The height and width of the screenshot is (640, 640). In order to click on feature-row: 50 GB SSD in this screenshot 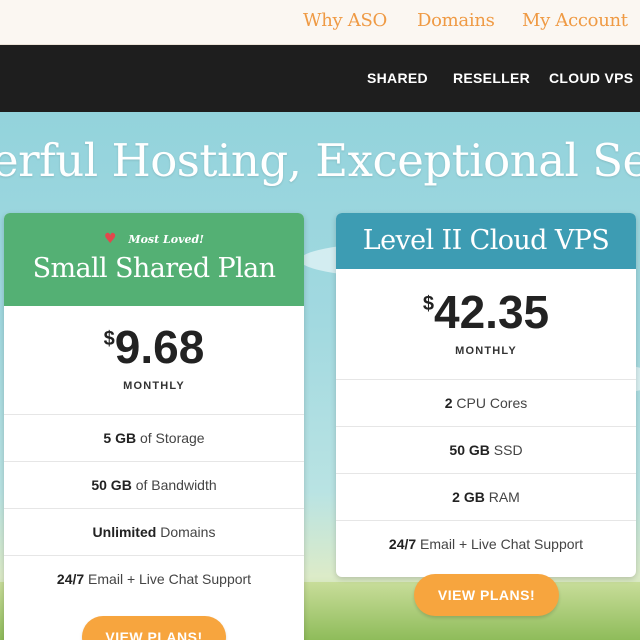, I will do `click(486, 449)`.